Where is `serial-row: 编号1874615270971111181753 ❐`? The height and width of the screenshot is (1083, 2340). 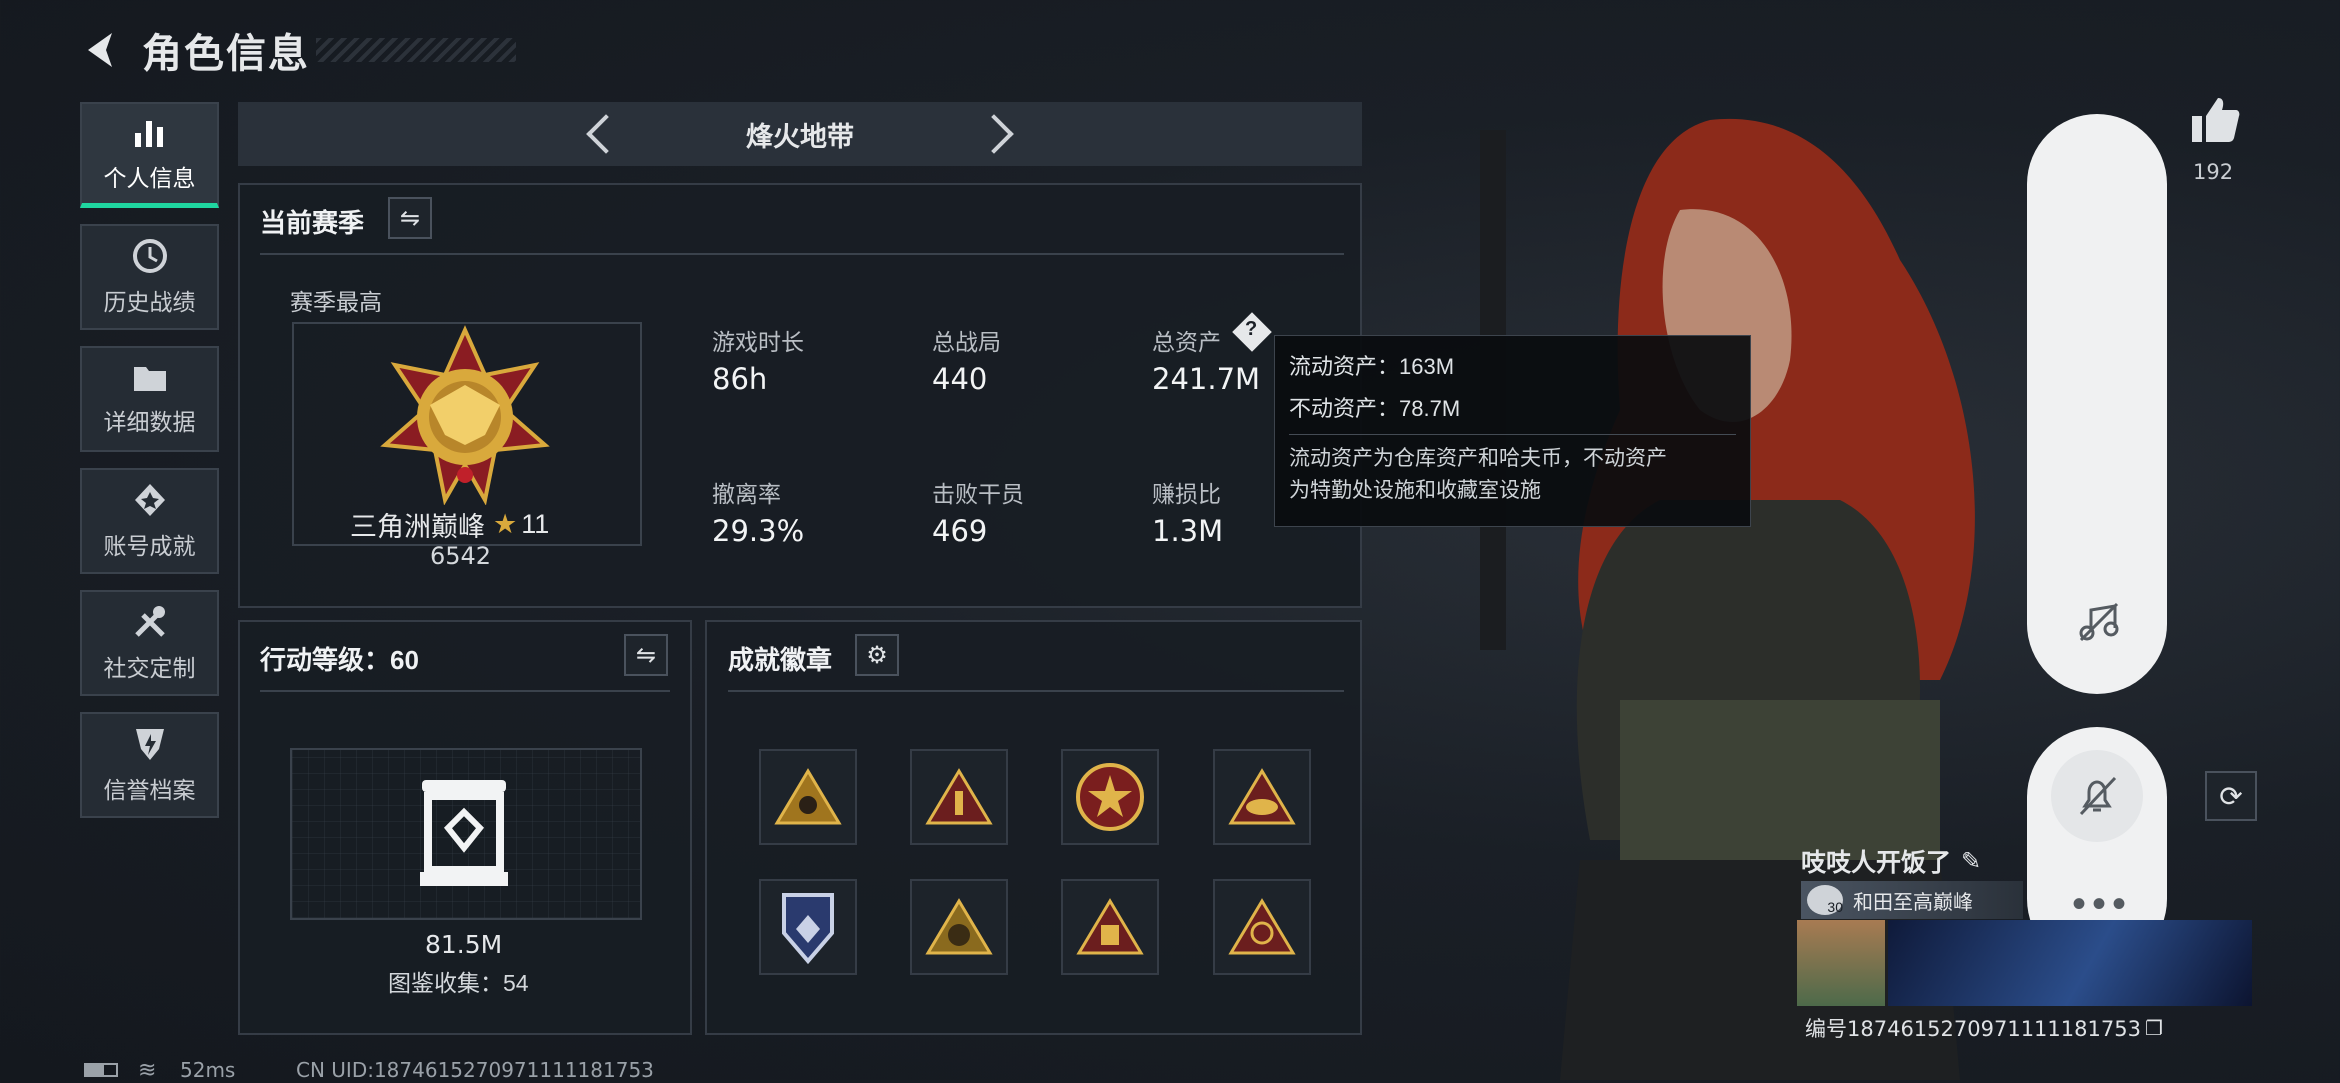
serial-row: 编号1874615270971111181753 ❐ is located at coordinates (1984, 1028).